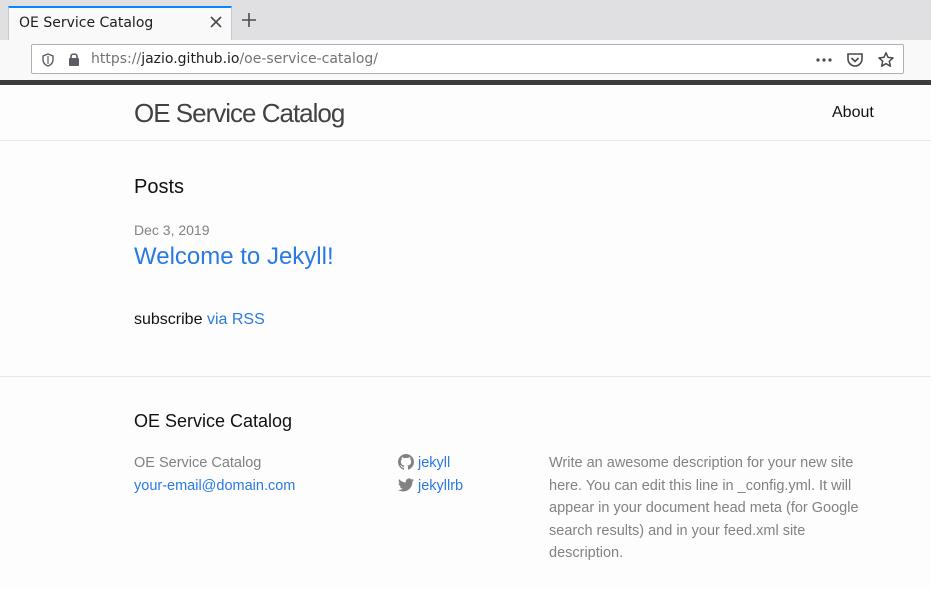 This screenshot has width=931, height=589. What do you see at coordinates (234, 257) in the screenshot?
I see `post-title-link: Welcome to Jekyll!` at bounding box center [234, 257].